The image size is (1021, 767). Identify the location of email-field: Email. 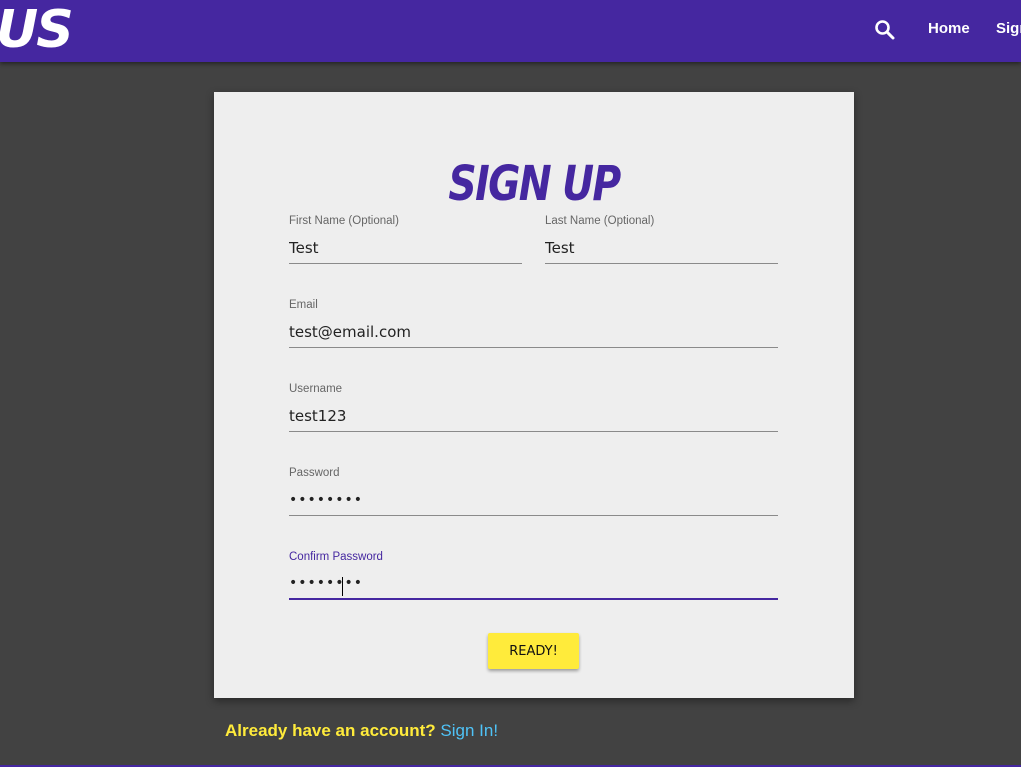
(533, 329).